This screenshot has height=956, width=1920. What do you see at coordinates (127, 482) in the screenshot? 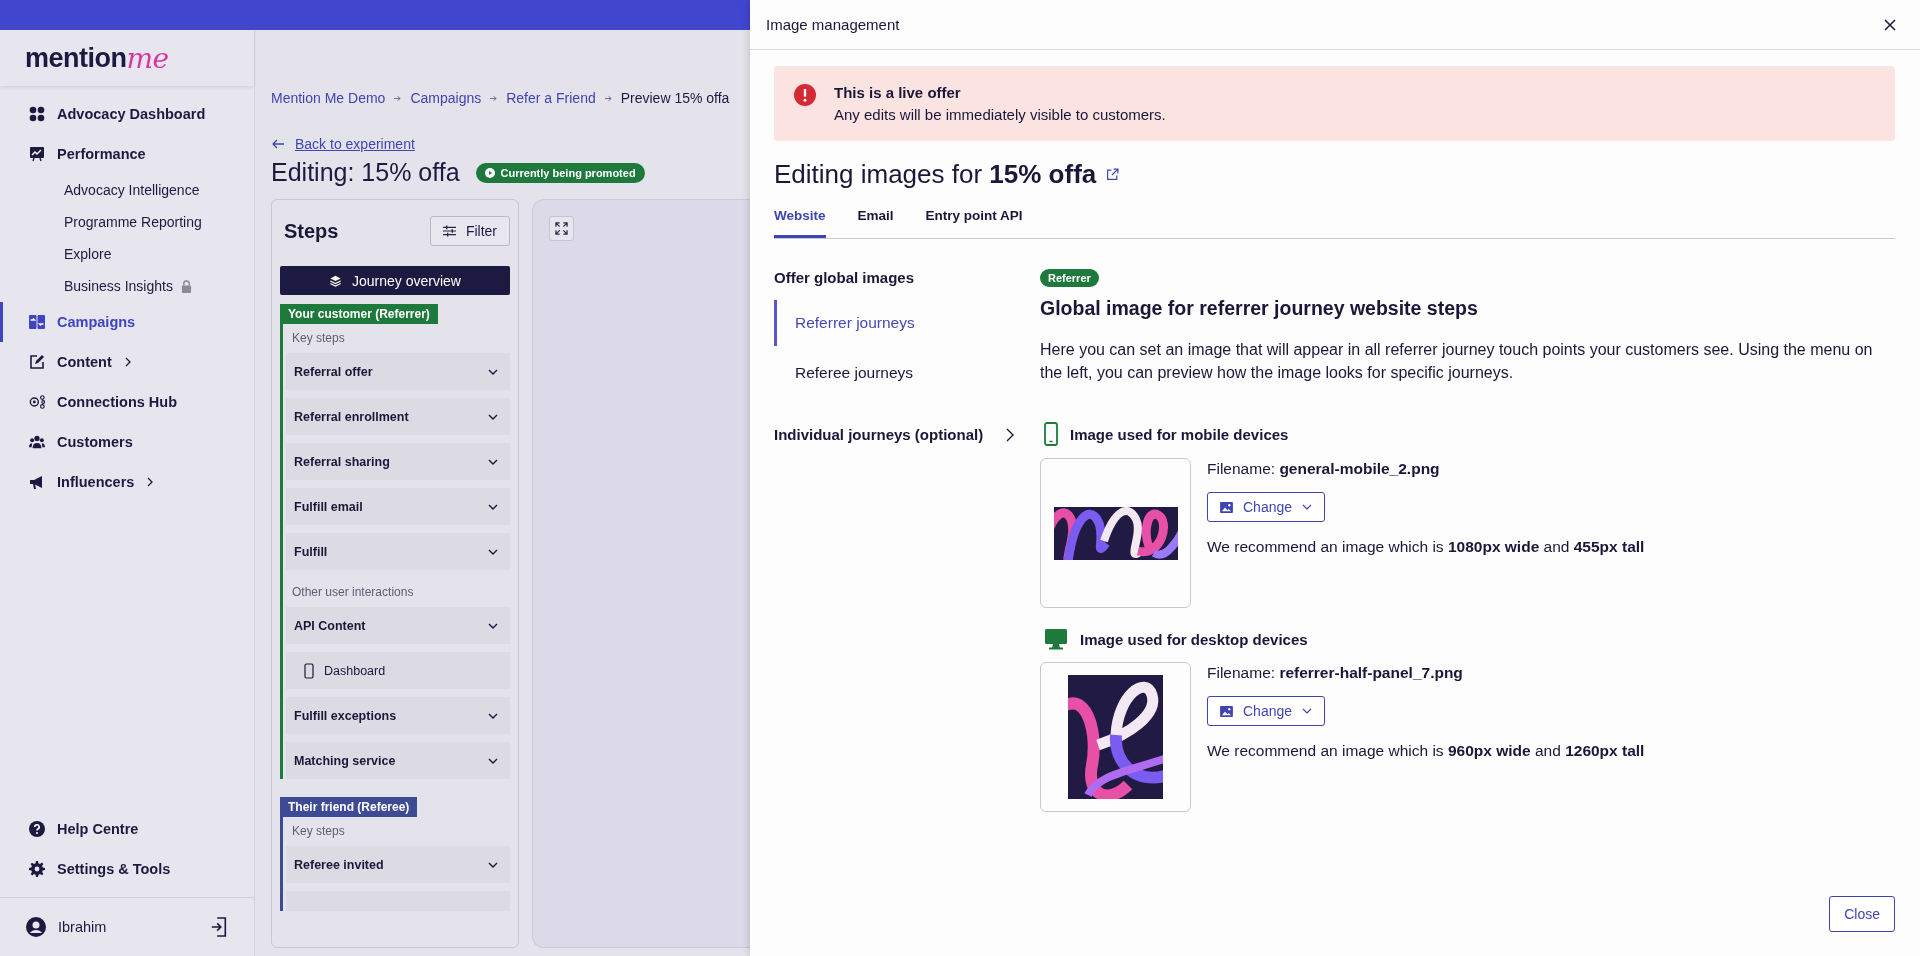
I see `nav-item: Influencers` at bounding box center [127, 482].